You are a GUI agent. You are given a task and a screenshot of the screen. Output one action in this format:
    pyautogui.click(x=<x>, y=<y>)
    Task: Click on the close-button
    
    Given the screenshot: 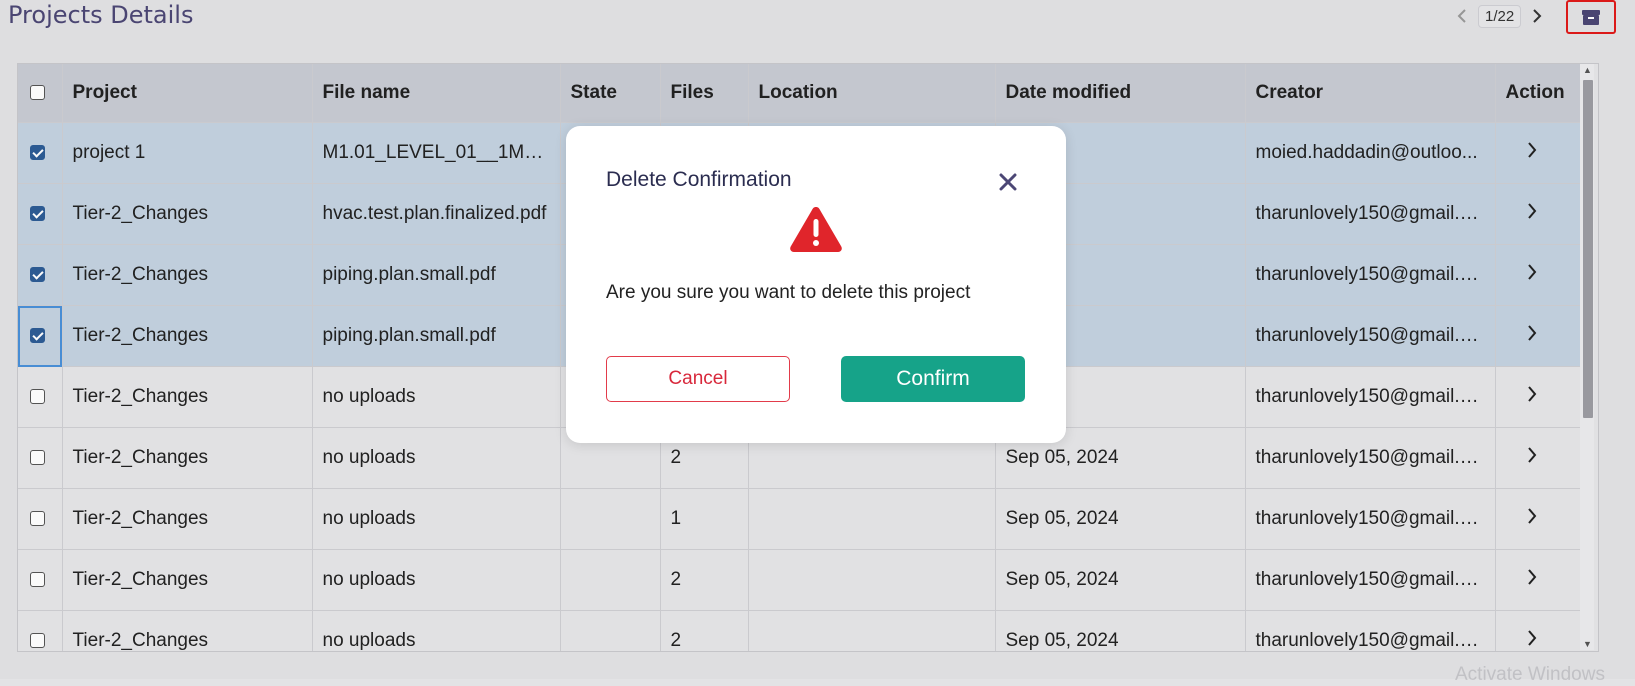 What is the action you would take?
    pyautogui.click(x=1008, y=182)
    